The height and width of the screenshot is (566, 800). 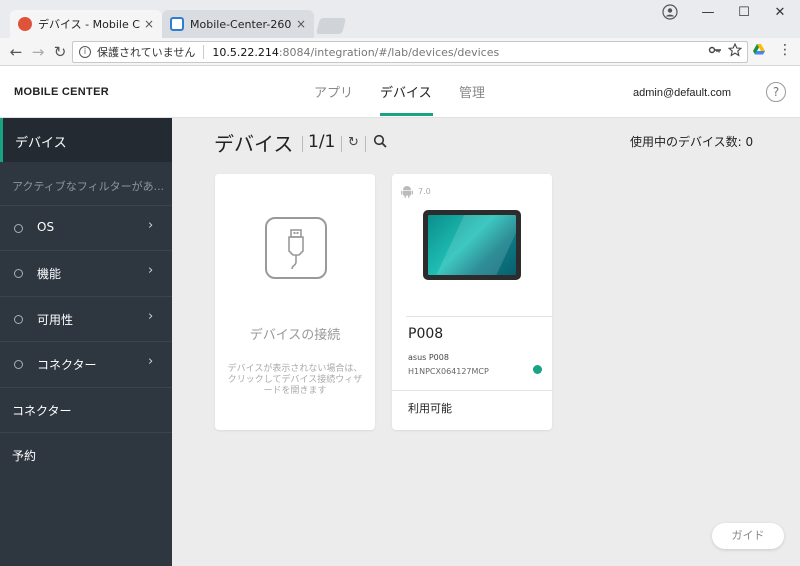 What do you see at coordinates (406, 114) in the screenshot?
I see `active-tab-indicator` at bounding box center [406, 114].